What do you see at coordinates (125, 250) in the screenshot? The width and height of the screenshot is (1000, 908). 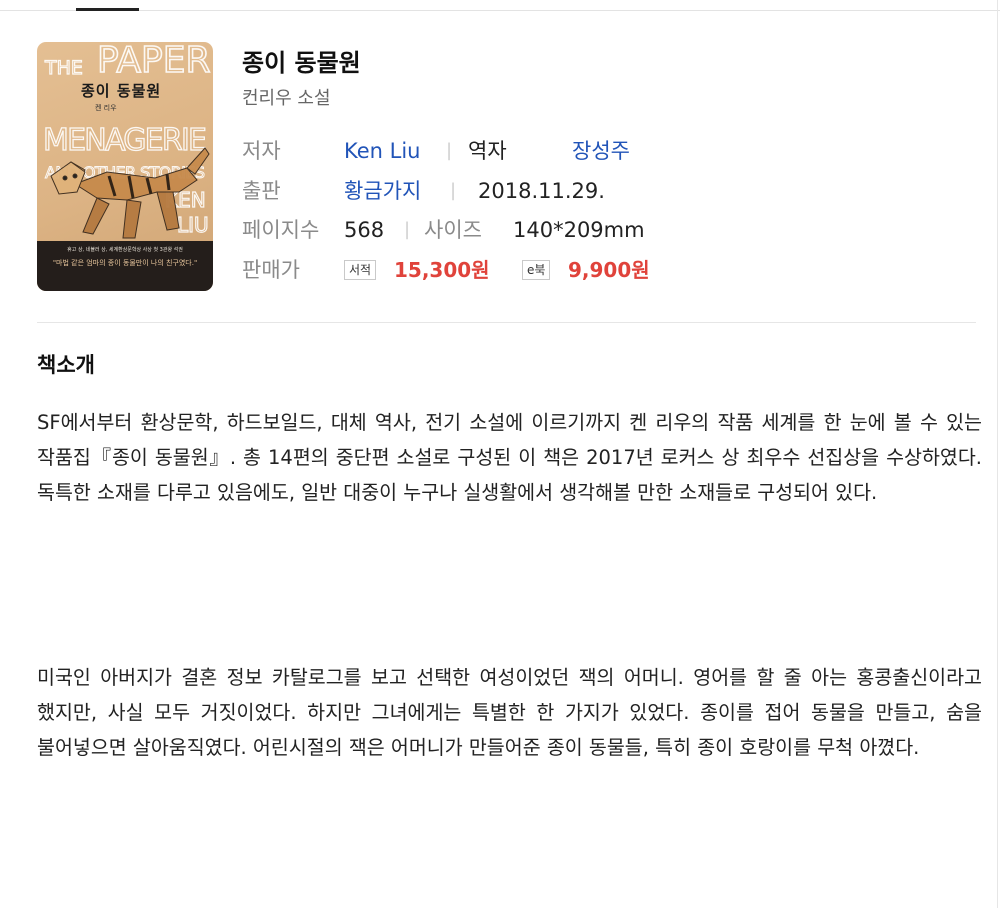 I see `cover-blurb: 휴고 상, 네뷸러 상, 세계환상문학상 사상 첫 3관왕 석권` at bounding box center [125, 250].